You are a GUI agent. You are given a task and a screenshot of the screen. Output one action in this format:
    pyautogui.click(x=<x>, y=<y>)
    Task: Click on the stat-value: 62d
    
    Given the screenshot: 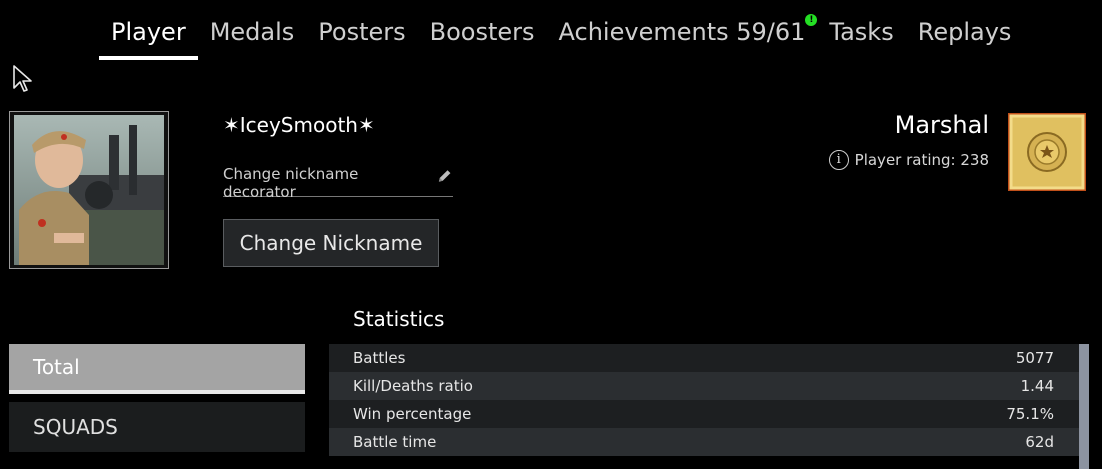 What is the action you would take?
    pyautogui.click(x=1039, y=442)
    